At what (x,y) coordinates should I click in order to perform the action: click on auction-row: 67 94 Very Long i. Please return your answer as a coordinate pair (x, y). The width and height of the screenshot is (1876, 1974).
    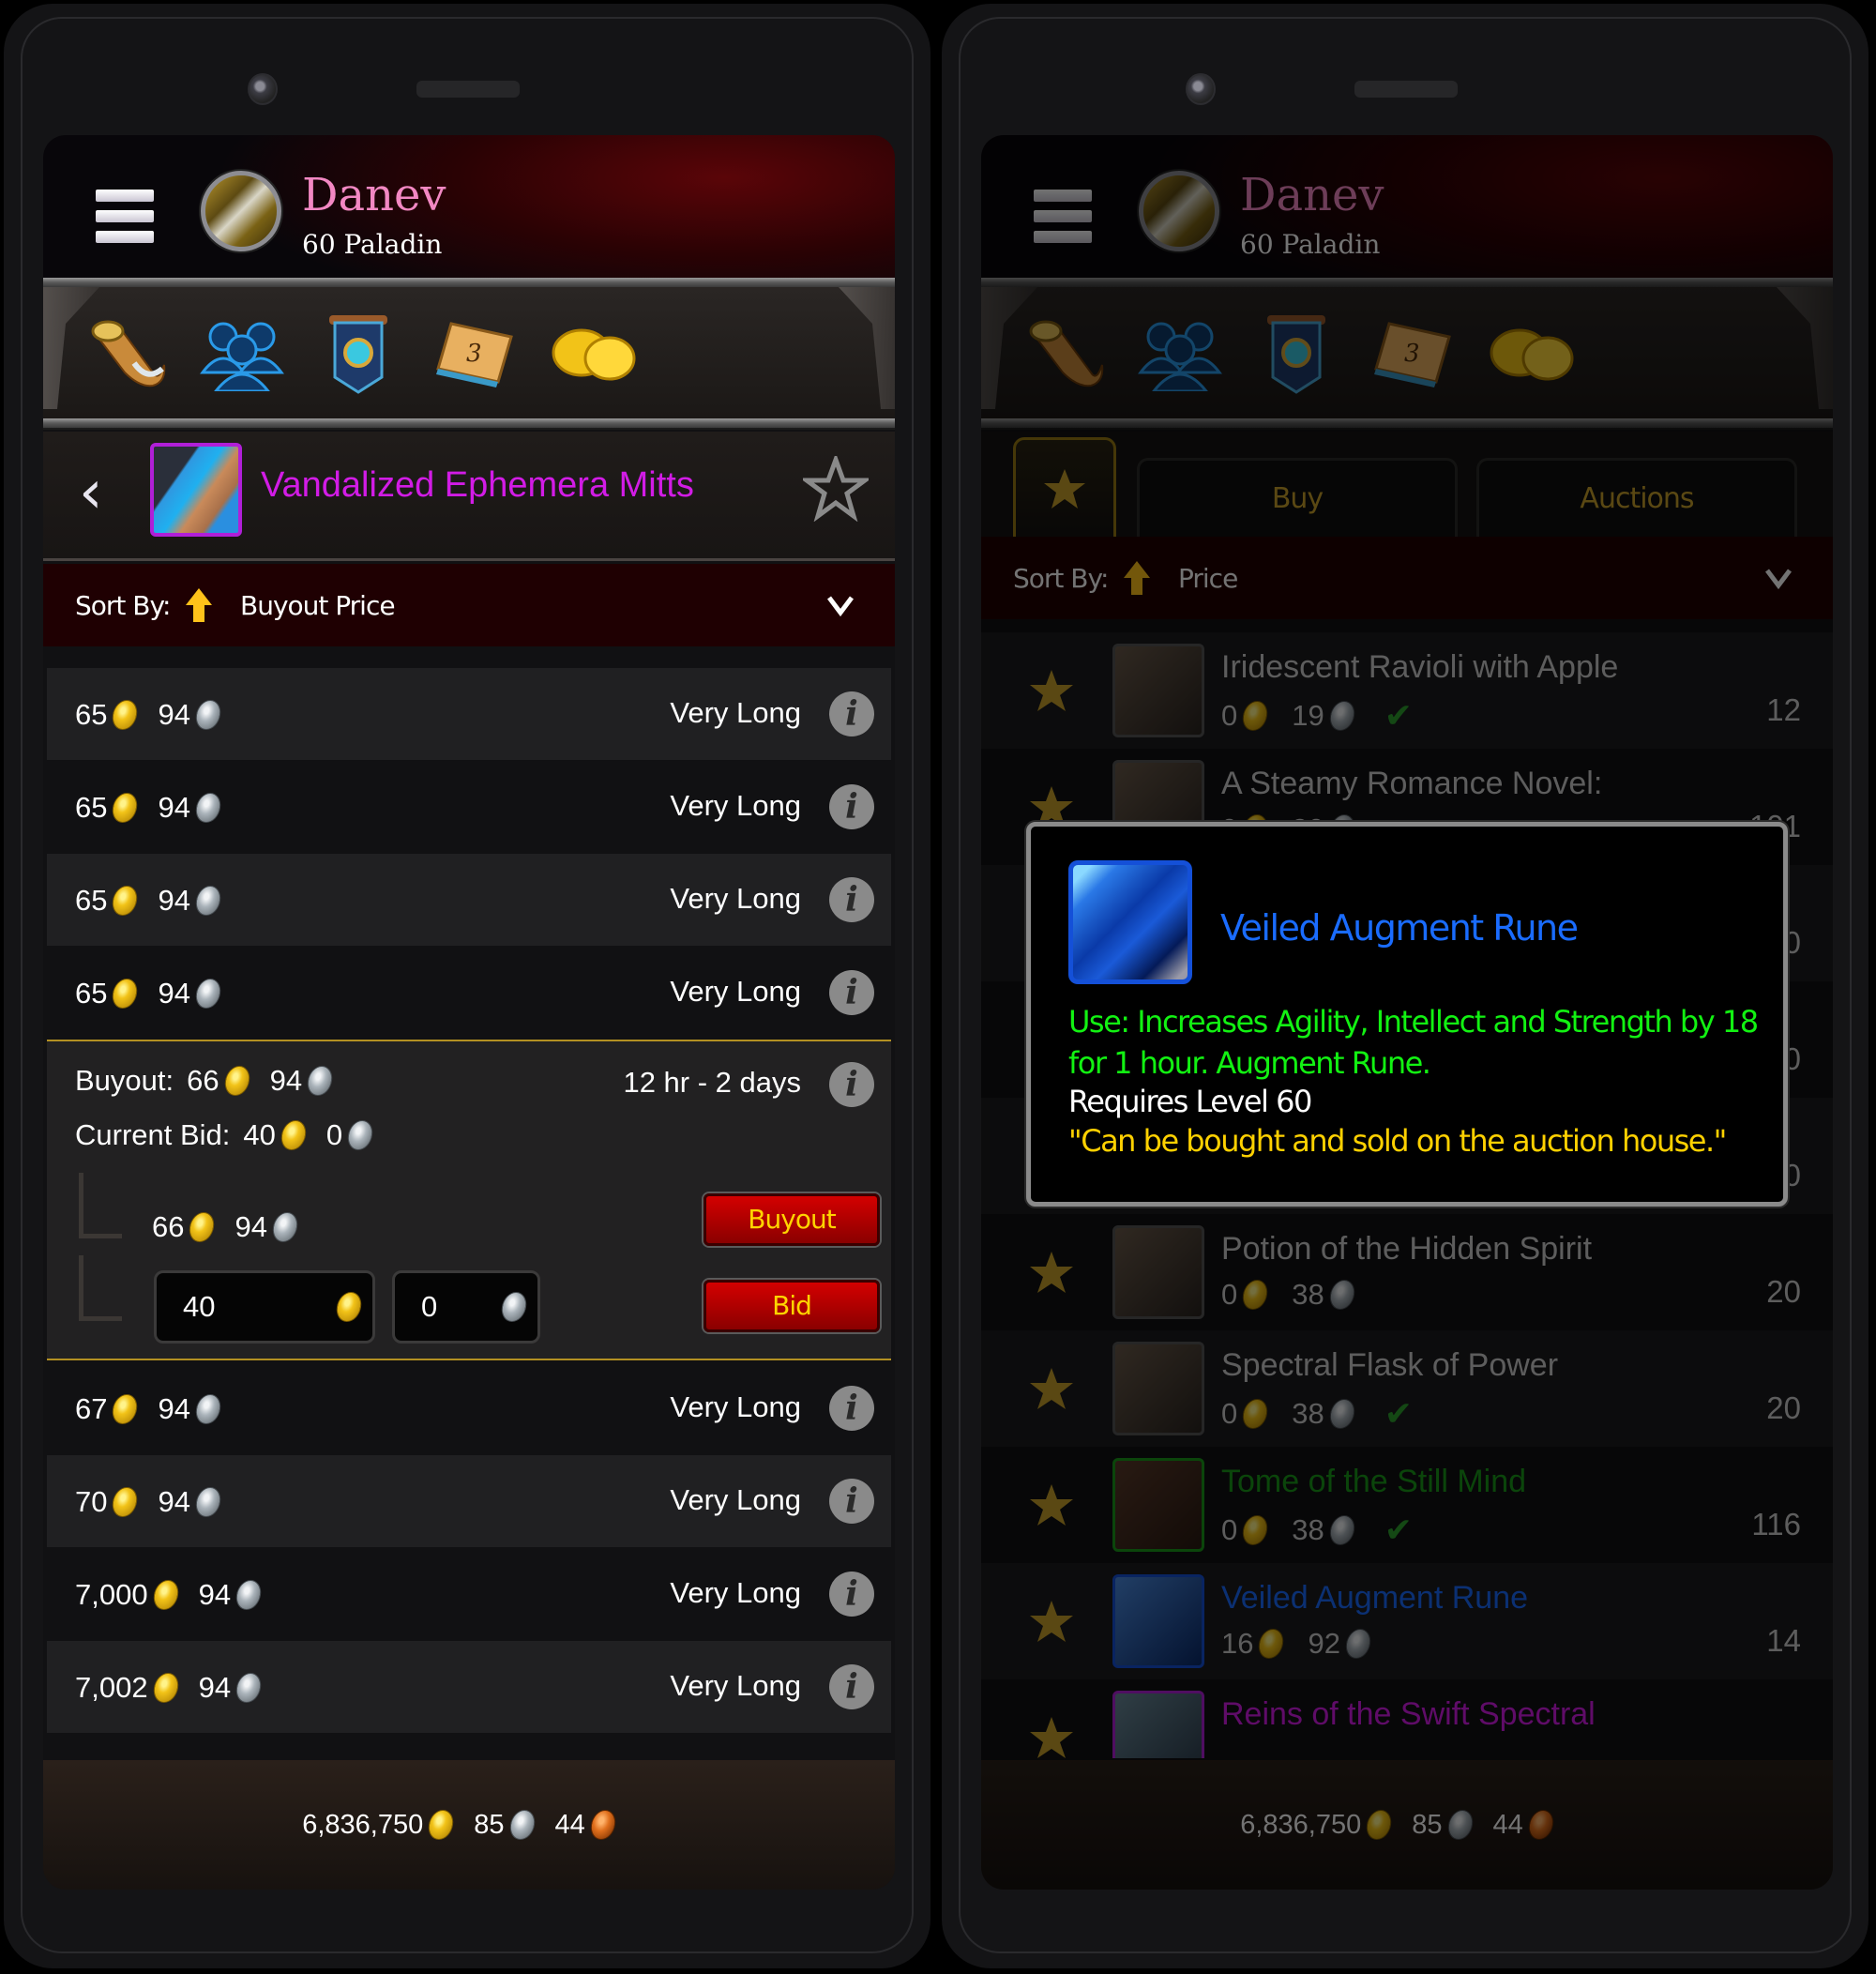
    Looking at the image, I should click on (469, 1408).